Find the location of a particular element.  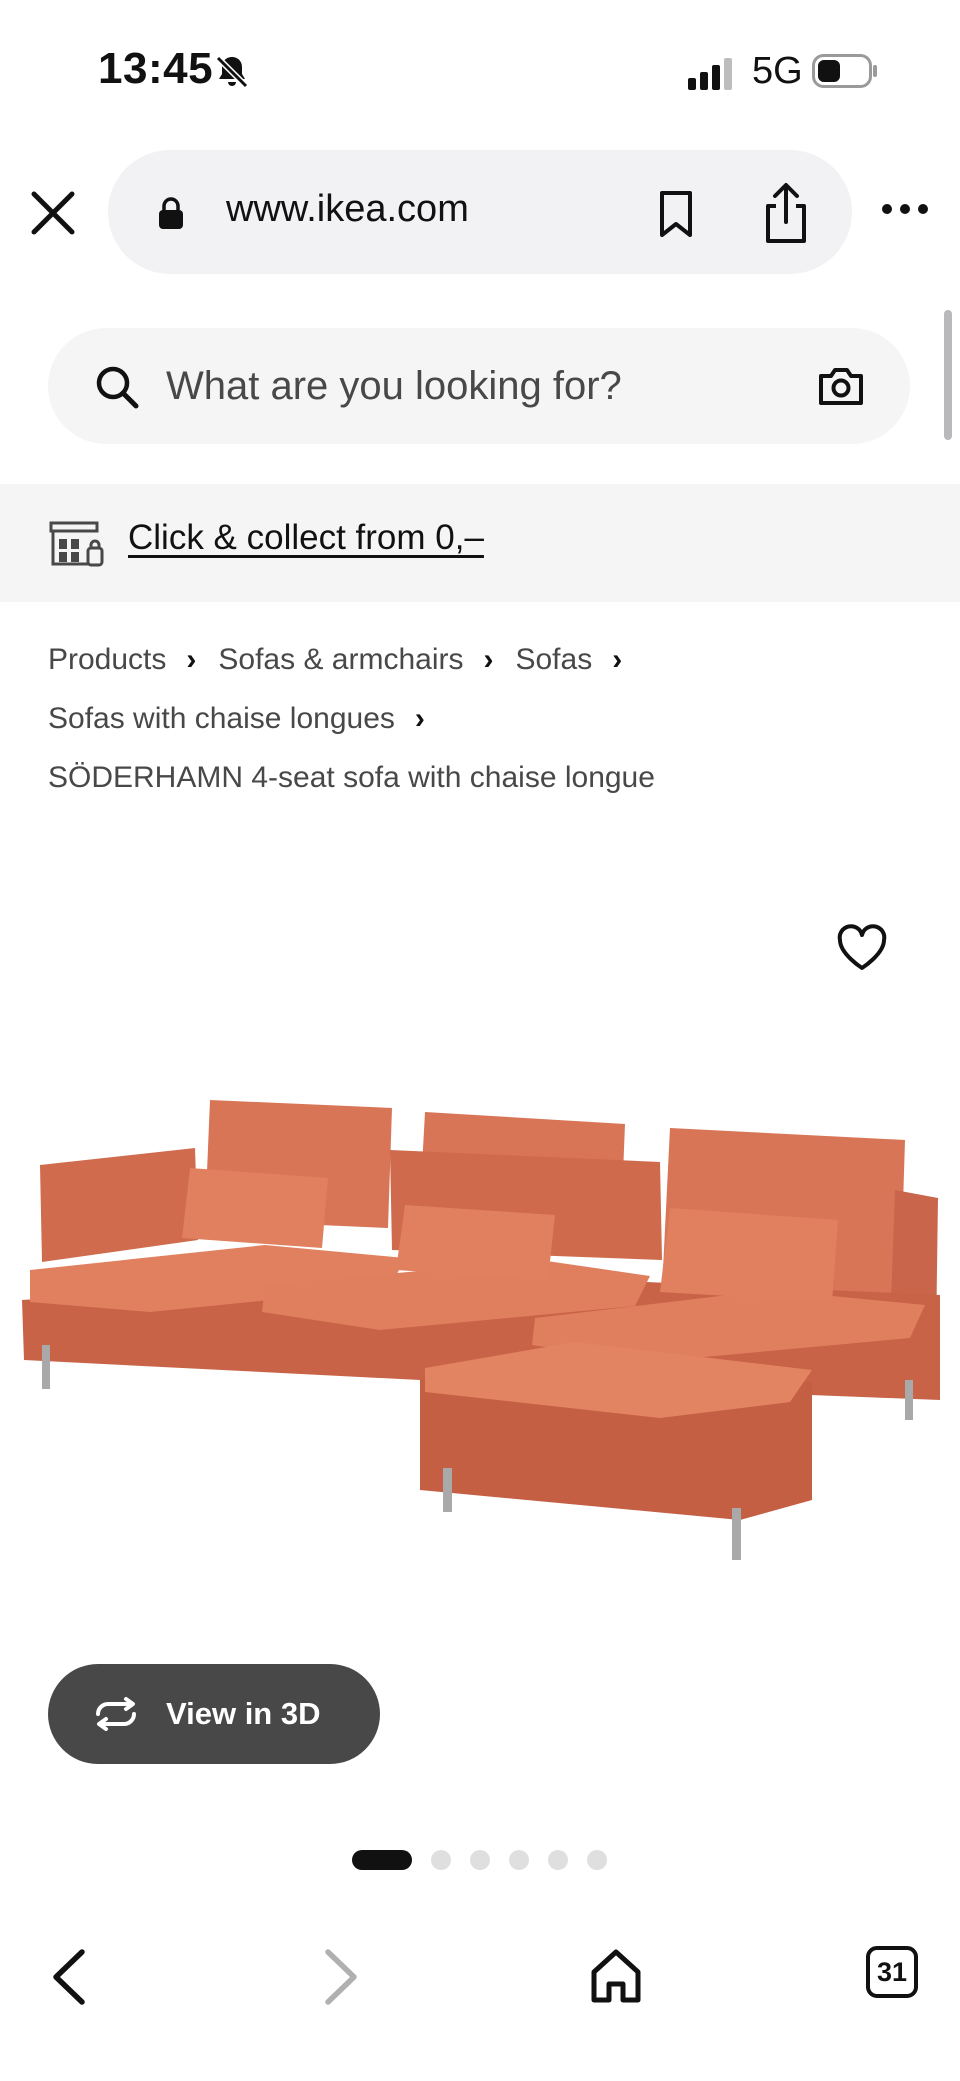

breadcrumb-sofas: Sofas is located at coordinates (553, 659).